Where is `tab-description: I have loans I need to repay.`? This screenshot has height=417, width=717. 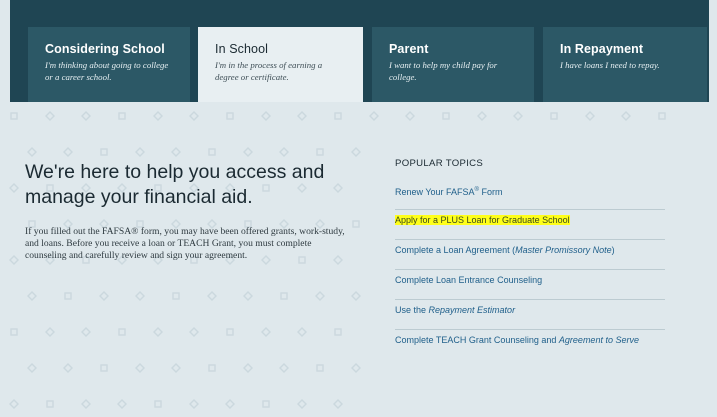
tab-description: I have loans I need to repay. is located at coordinates (610, 65).